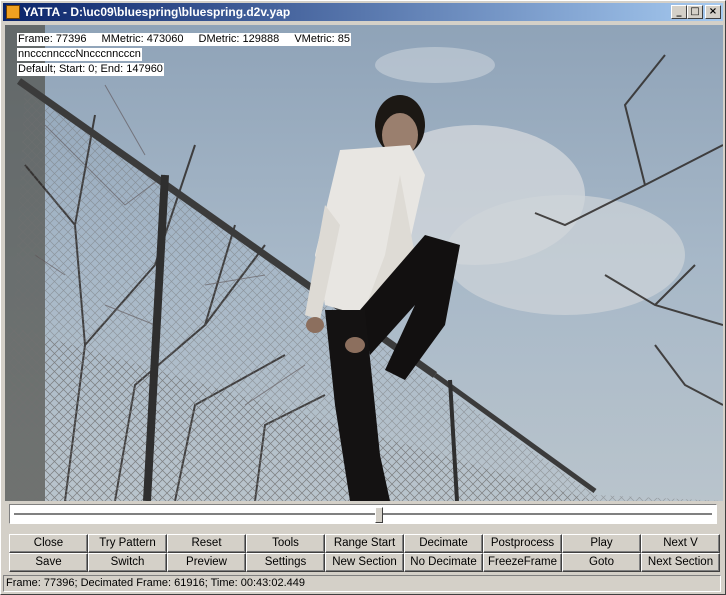 This screenshot has width=726, height=595. Describe the element at coordinates (52, 39) in the screenshot. I see `frame-metric: Frame: 77396` at that location.